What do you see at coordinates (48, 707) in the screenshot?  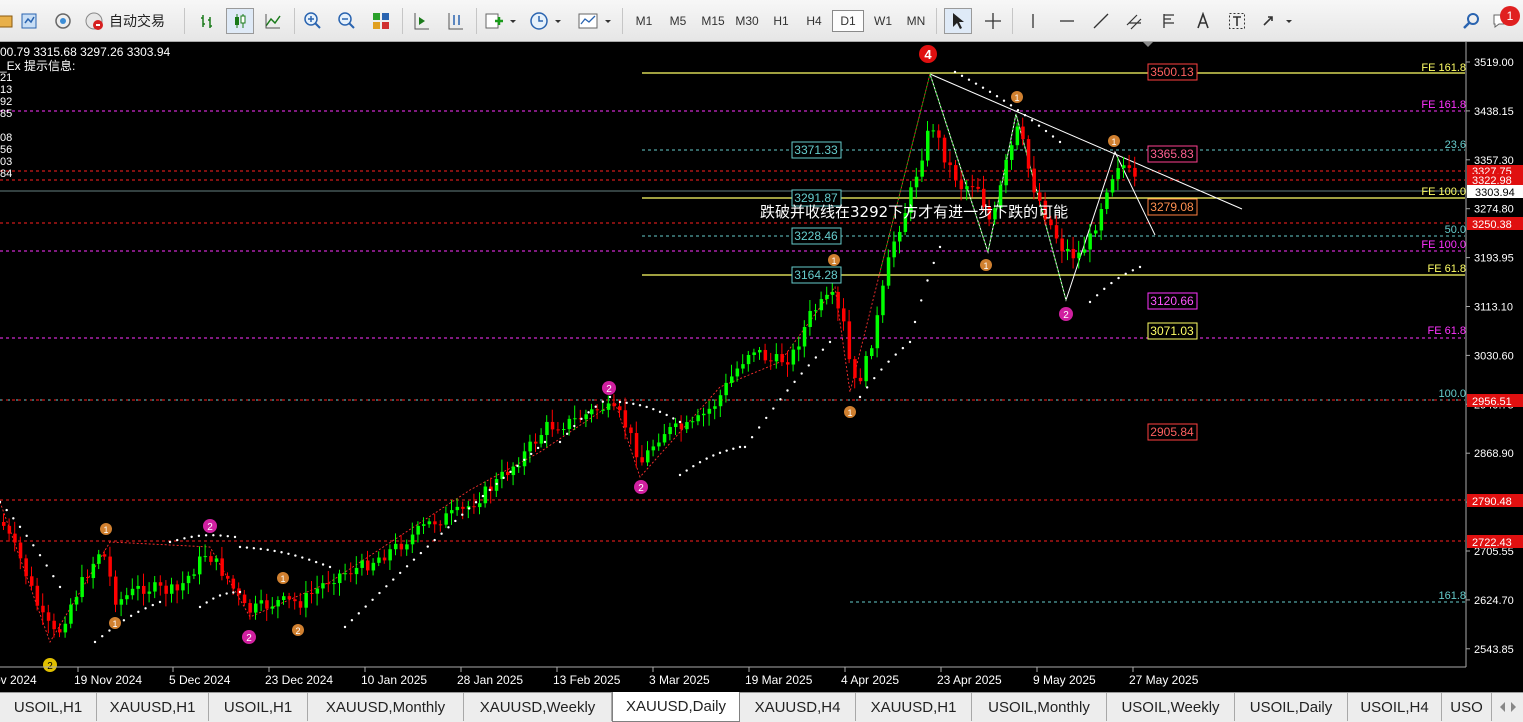 I see `tab-usoil-h1: USOIL,H1` at bounding box center [48, 707].